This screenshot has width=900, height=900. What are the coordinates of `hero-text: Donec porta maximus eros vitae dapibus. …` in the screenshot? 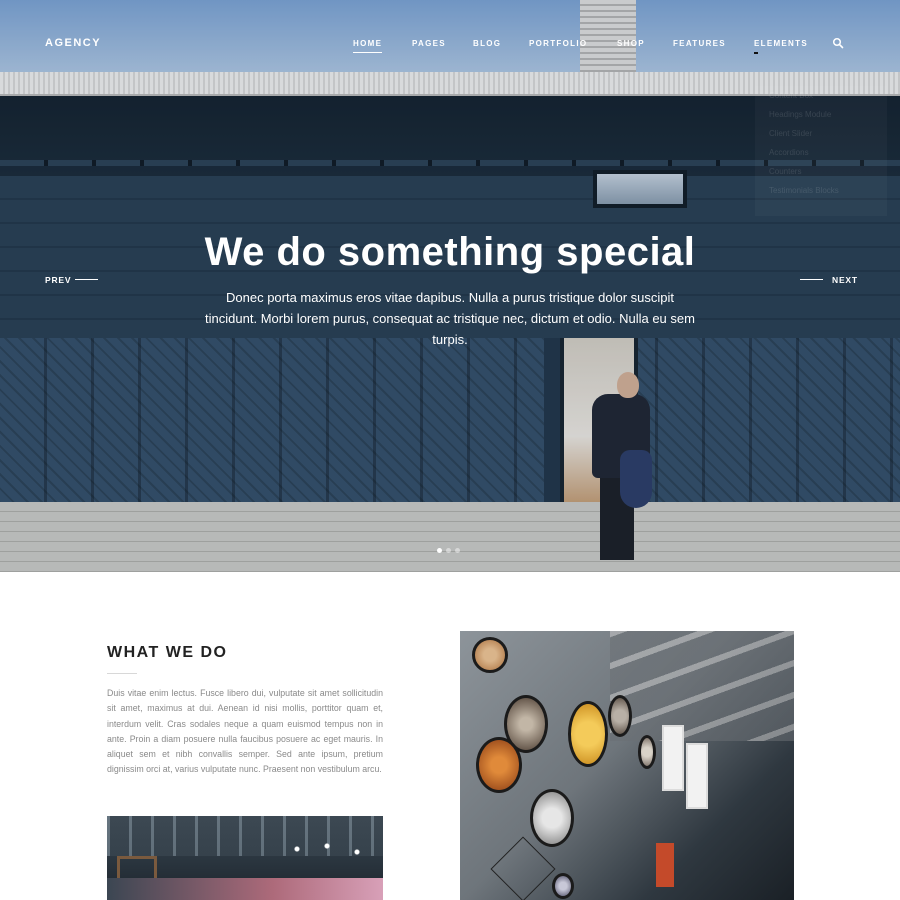 It's located at (450, 318).